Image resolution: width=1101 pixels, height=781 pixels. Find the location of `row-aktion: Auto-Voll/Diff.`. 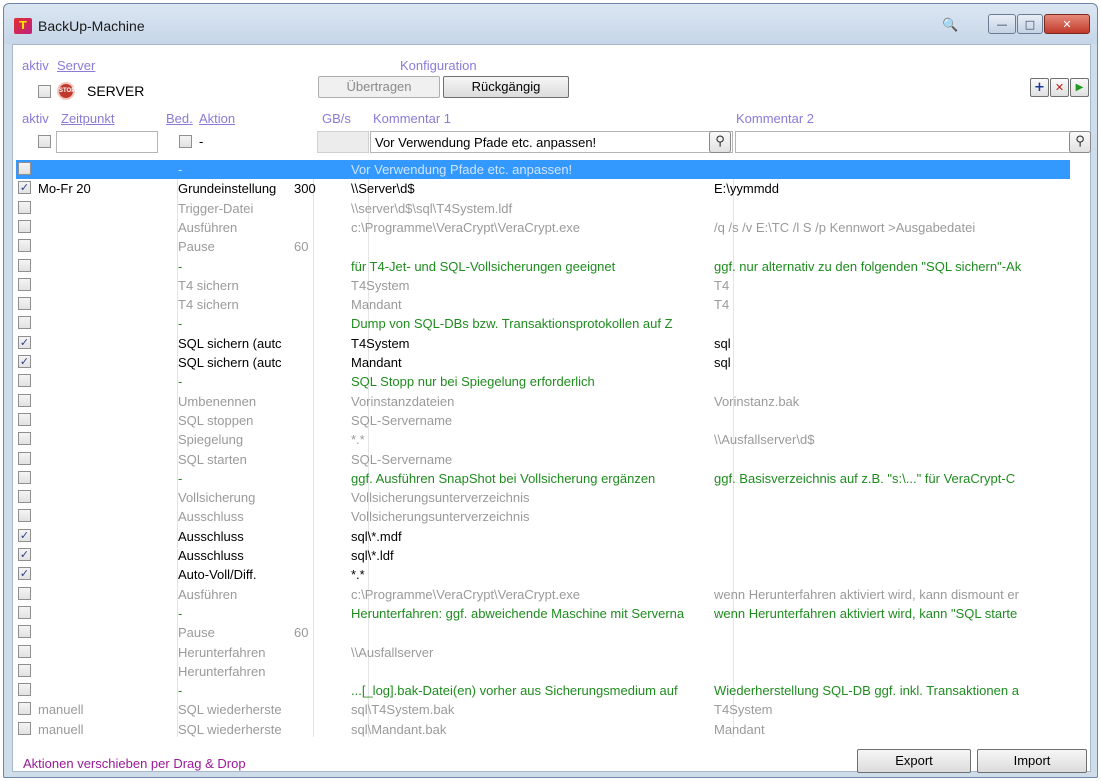

row-aktion: Auto-Voll/Diff. is located at coordinates (236, 574).